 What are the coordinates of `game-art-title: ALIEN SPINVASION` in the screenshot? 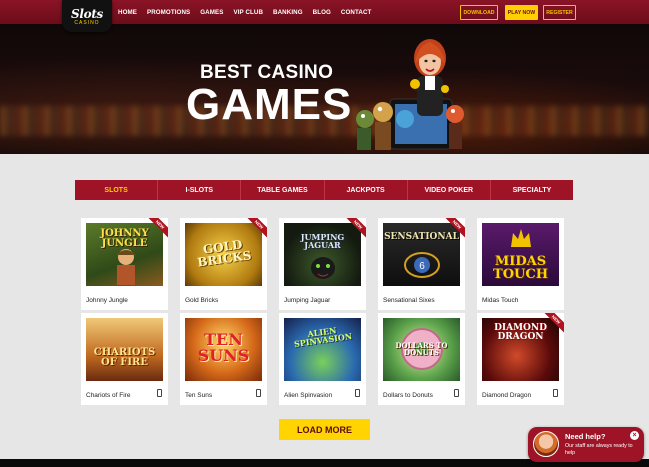 It's located at (323, 337).